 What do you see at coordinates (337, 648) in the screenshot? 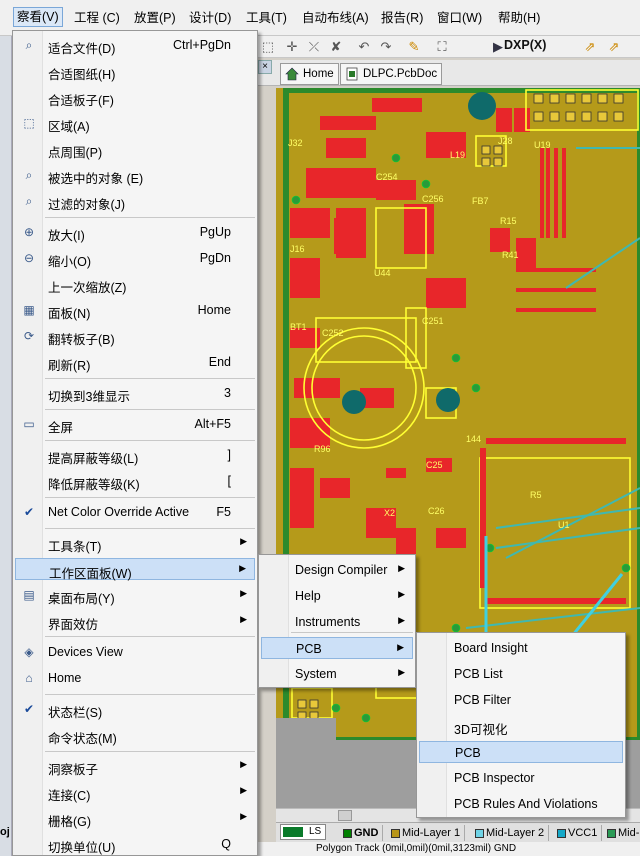
I see `workspace-menu-item: PCB ▶` at bounding box center [337, 648].